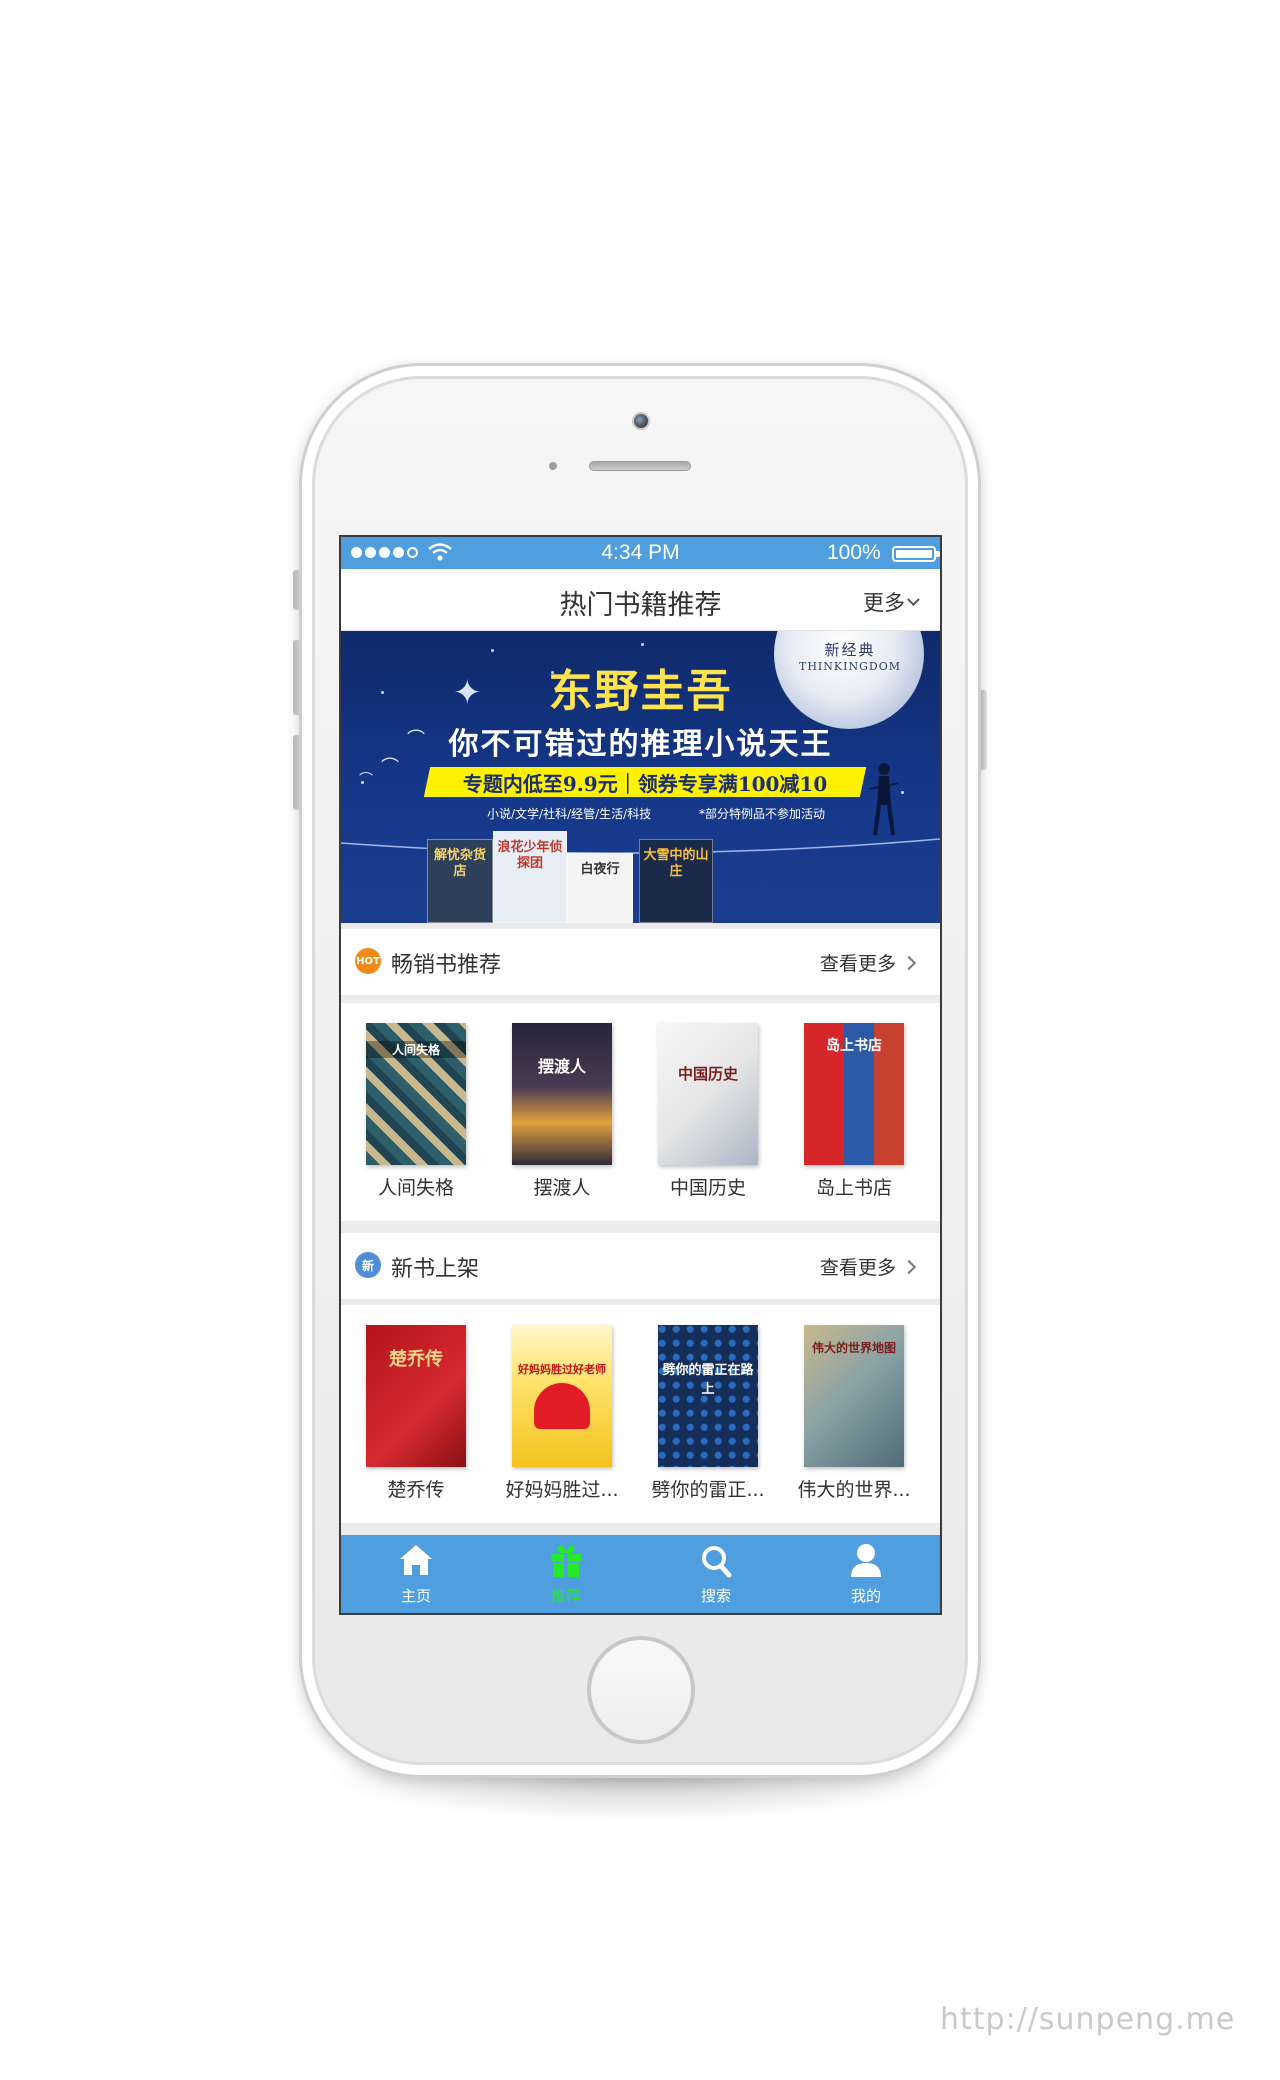 The width and height of the screenshot is (1280, 2080). What do you see at coordinates (676, 881) in the screenshot?
I see `banner-book: 大雪中的山庄` at bounding box center [676, 881].